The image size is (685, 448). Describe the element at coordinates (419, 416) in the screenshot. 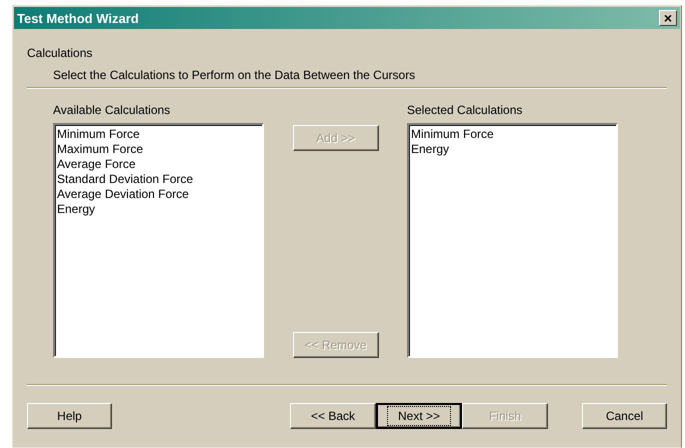

I see `next-button: Next >>` at that location.